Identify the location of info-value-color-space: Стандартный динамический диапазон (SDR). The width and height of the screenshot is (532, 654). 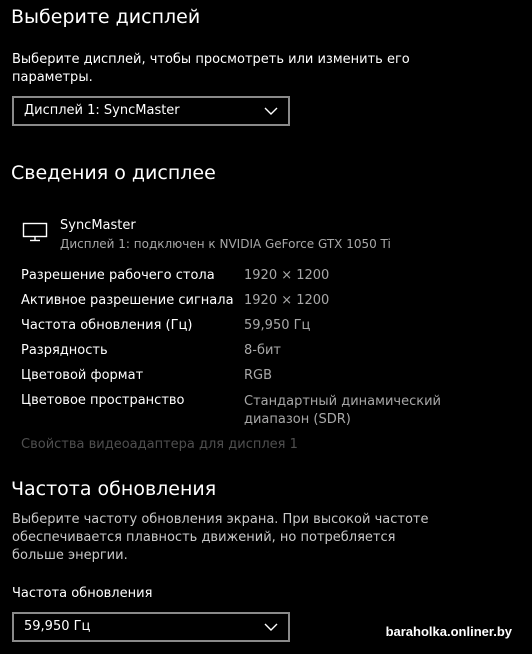
(342, 410).